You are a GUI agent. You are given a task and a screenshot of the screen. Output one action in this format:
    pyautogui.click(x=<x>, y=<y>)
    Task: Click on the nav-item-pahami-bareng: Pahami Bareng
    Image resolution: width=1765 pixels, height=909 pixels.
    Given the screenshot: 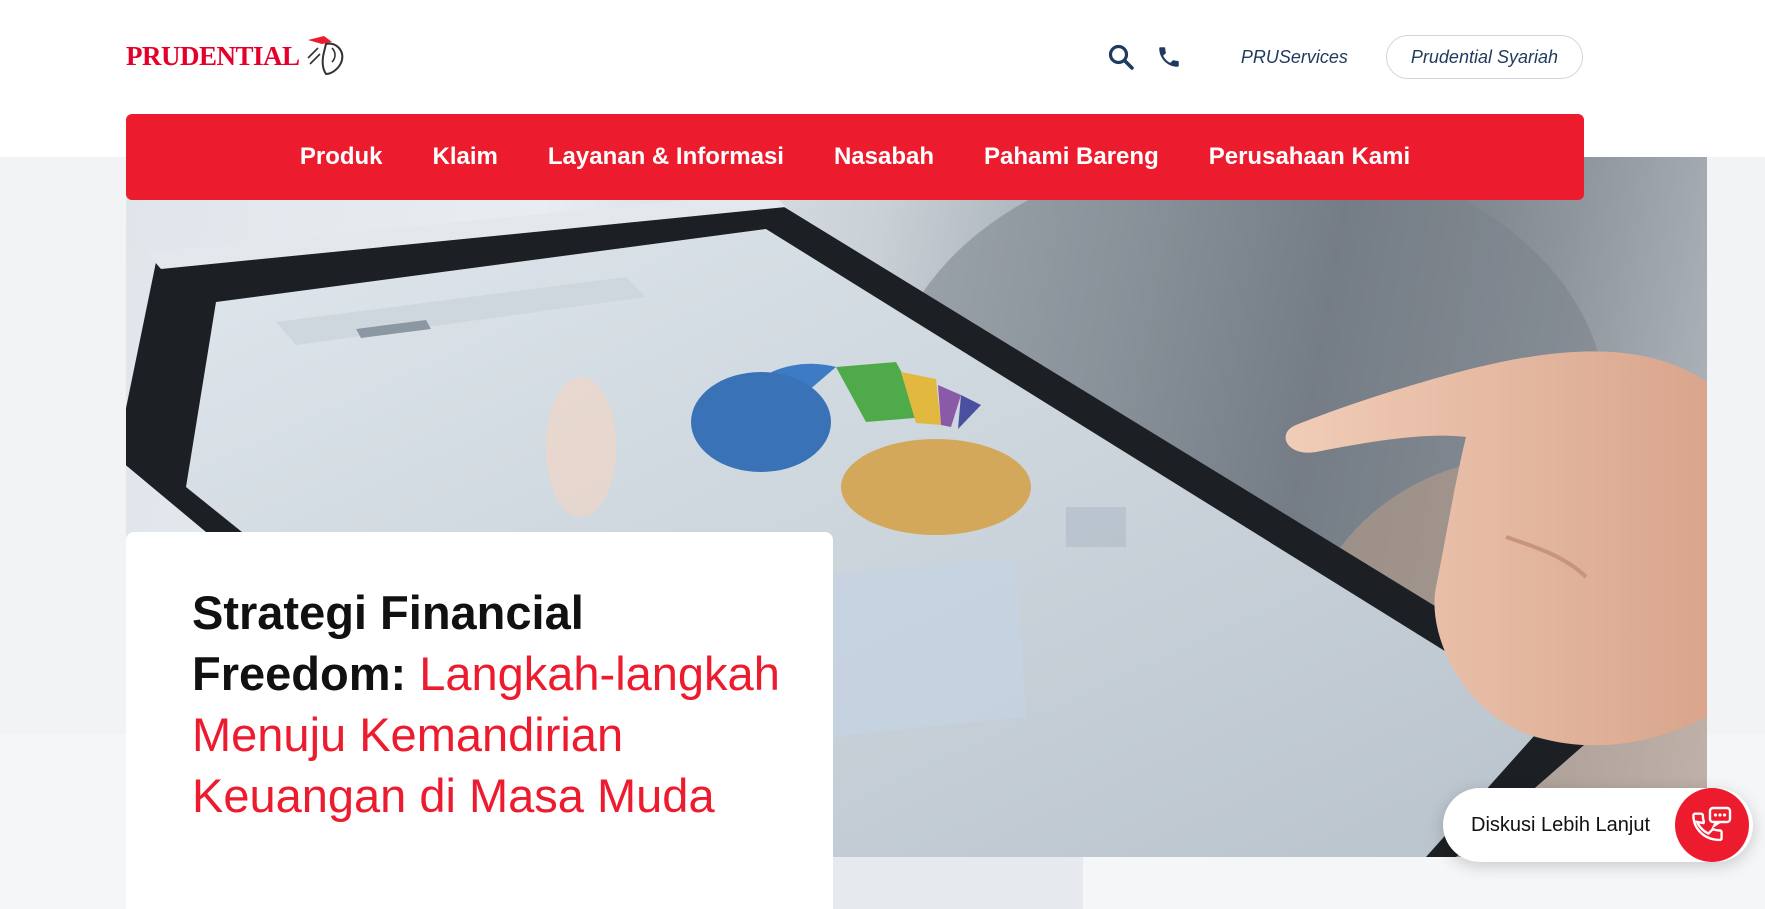 What is the action you would take?
    pyautogui.click(x=1071, y=157)
    